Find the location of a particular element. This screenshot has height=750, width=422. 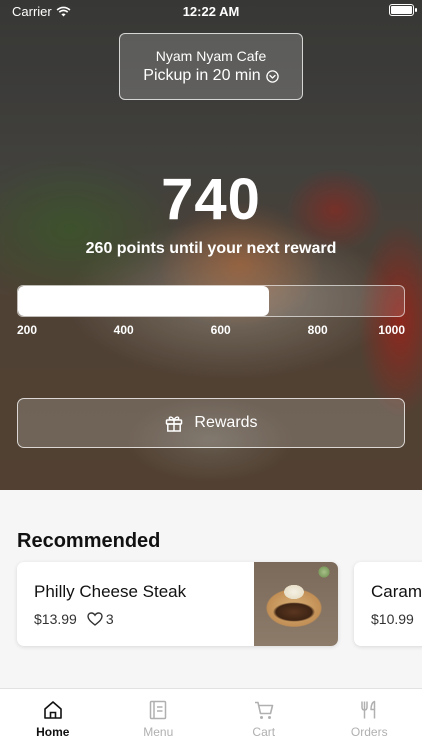

battery-icon is located at coordinates (403, 10).